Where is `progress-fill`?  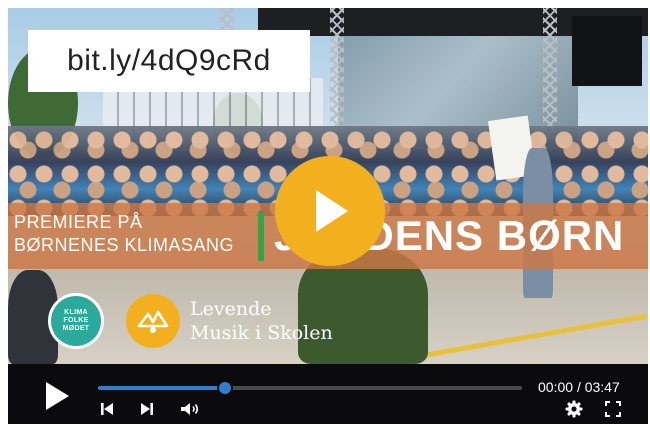
progress-fill is located at coordinates (161, 388).